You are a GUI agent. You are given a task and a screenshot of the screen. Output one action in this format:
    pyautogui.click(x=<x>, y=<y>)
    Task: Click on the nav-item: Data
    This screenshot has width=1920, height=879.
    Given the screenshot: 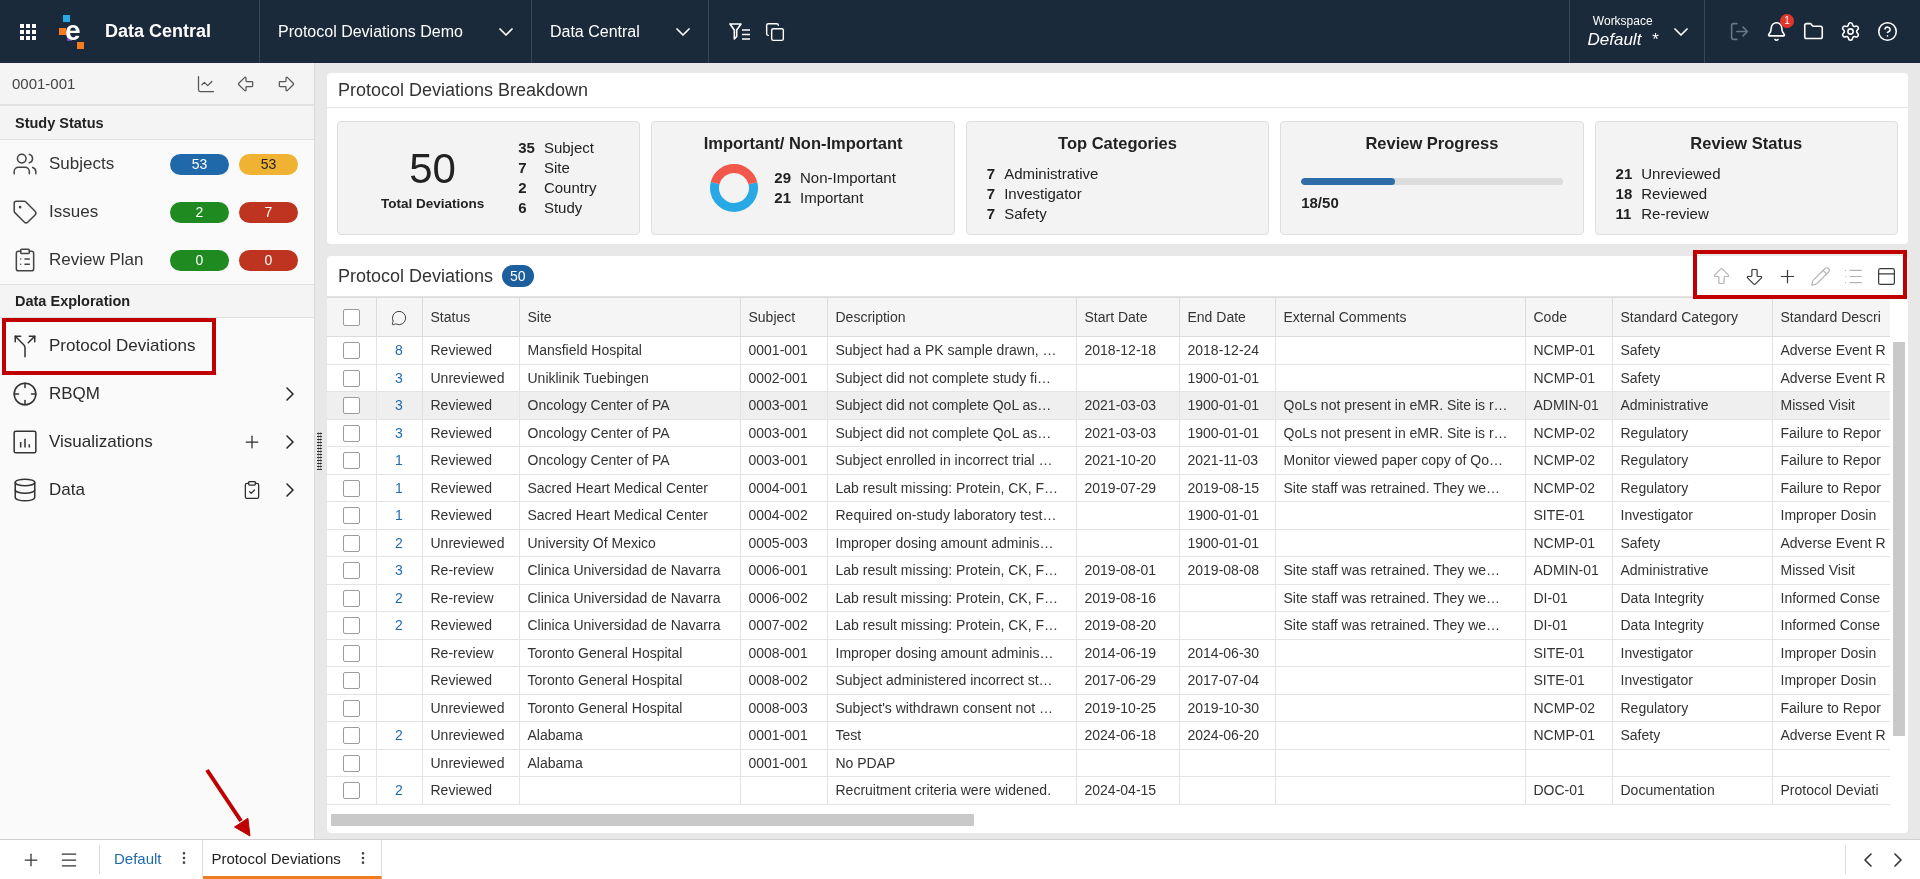 What is the action you would take?
    pyautogui.click(x=157, y=490)
    